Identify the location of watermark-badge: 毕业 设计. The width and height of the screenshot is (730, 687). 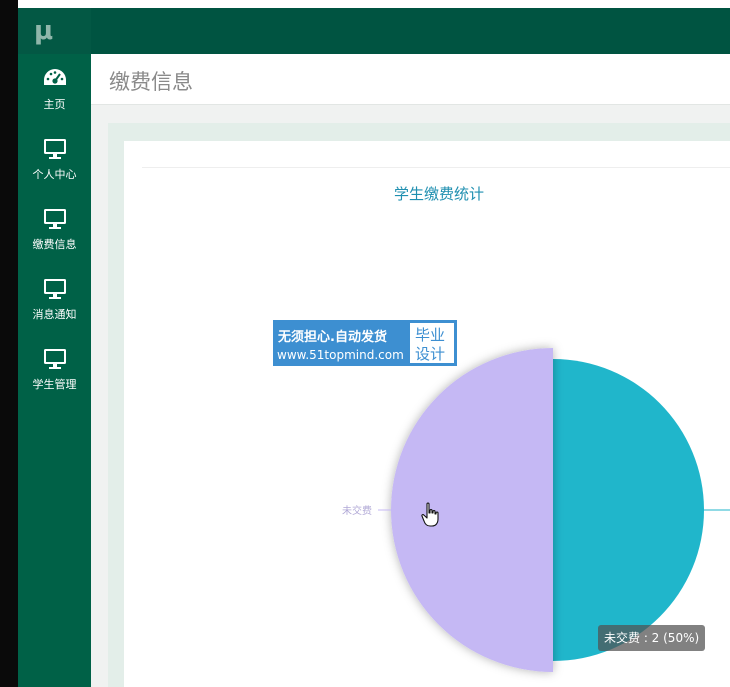
(432, 343).